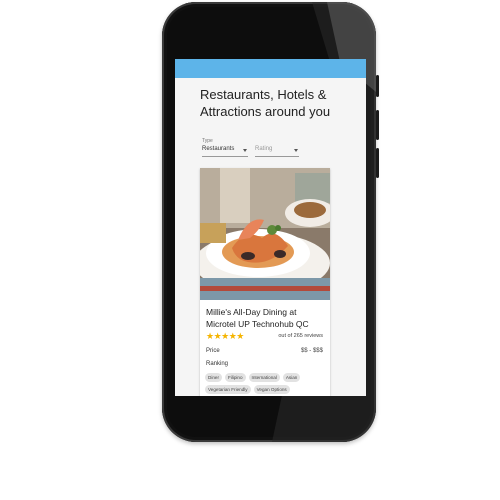 Image resolution: width=500 pixels, height=500 pixels. I want to click on tag-chip: Vegan Options, so click(271, 389).